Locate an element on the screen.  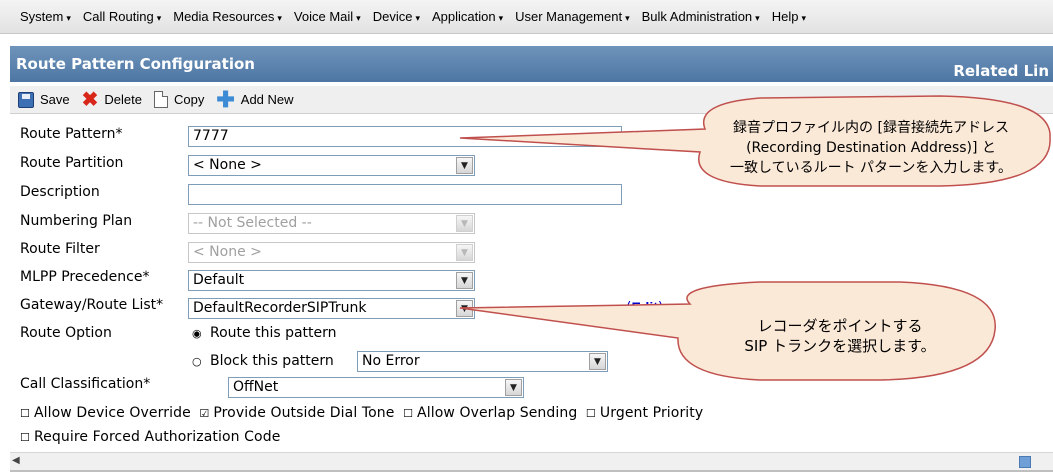
route-partition-label: Route Partition is located at coordinates (72, 163).